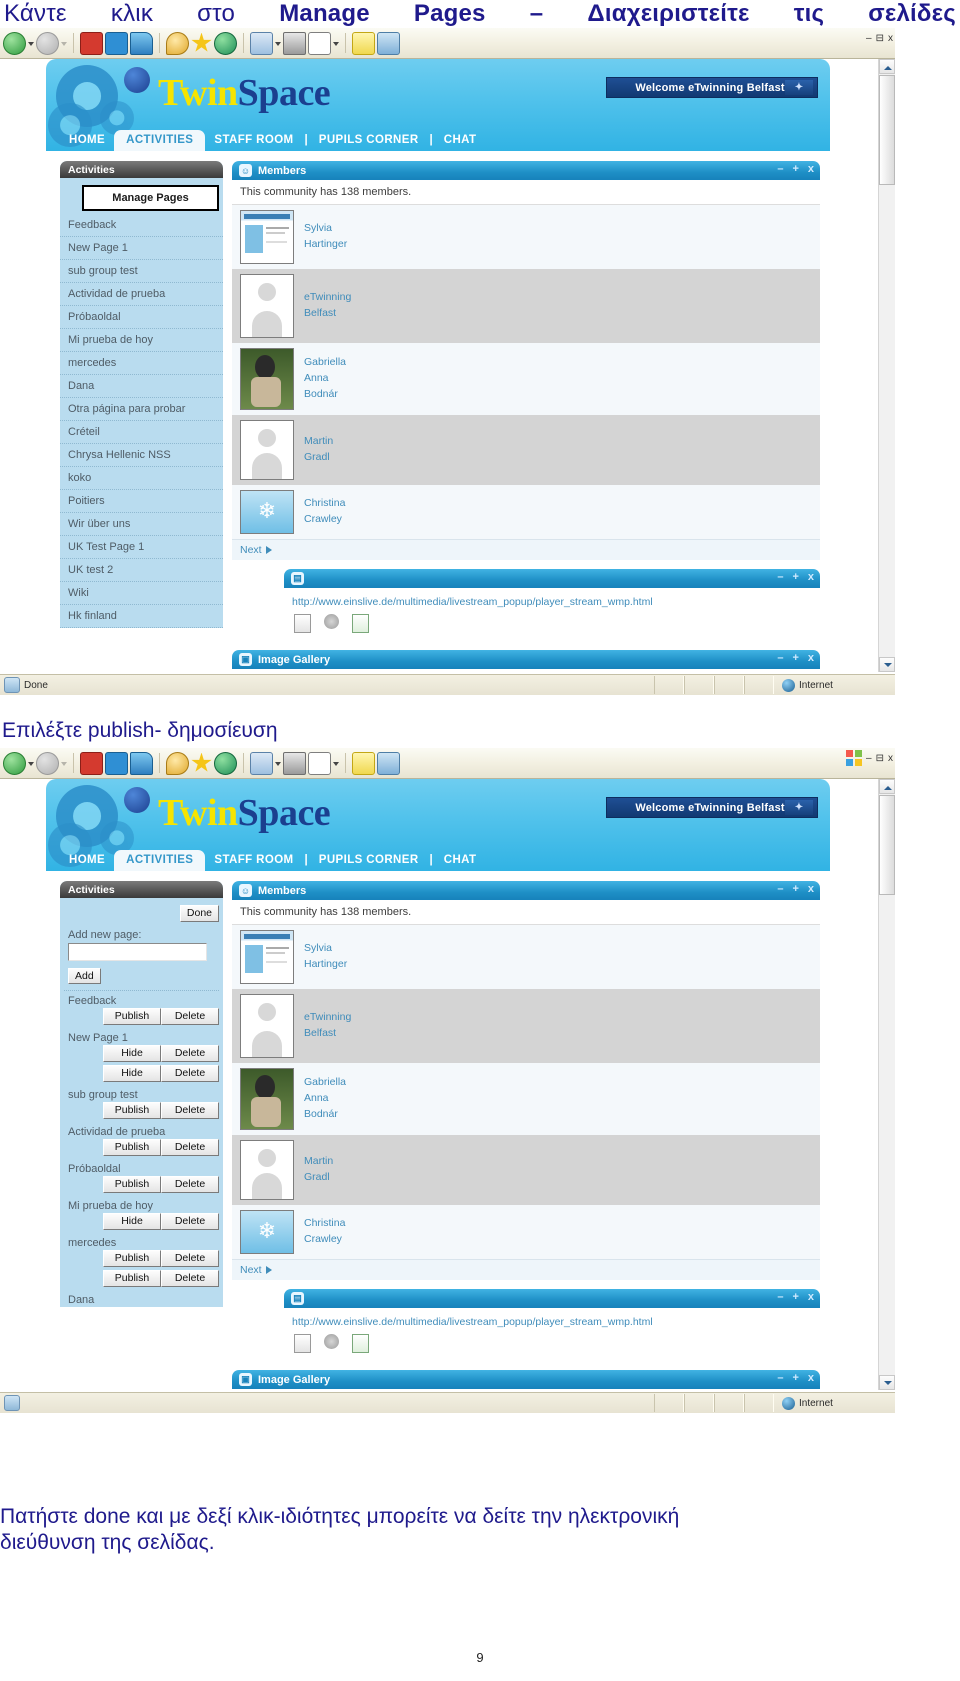 The image size is (960, 1681). I want to click on add-button: Add, so click(84, 976).